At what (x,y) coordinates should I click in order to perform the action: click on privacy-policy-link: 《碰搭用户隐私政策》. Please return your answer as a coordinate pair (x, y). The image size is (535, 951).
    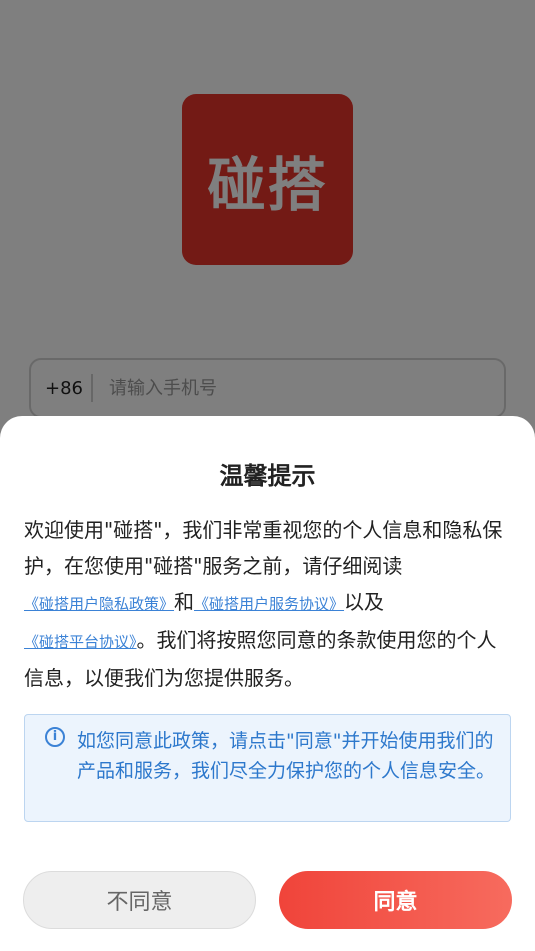
    Looking at the image, I should click on (99, 604).